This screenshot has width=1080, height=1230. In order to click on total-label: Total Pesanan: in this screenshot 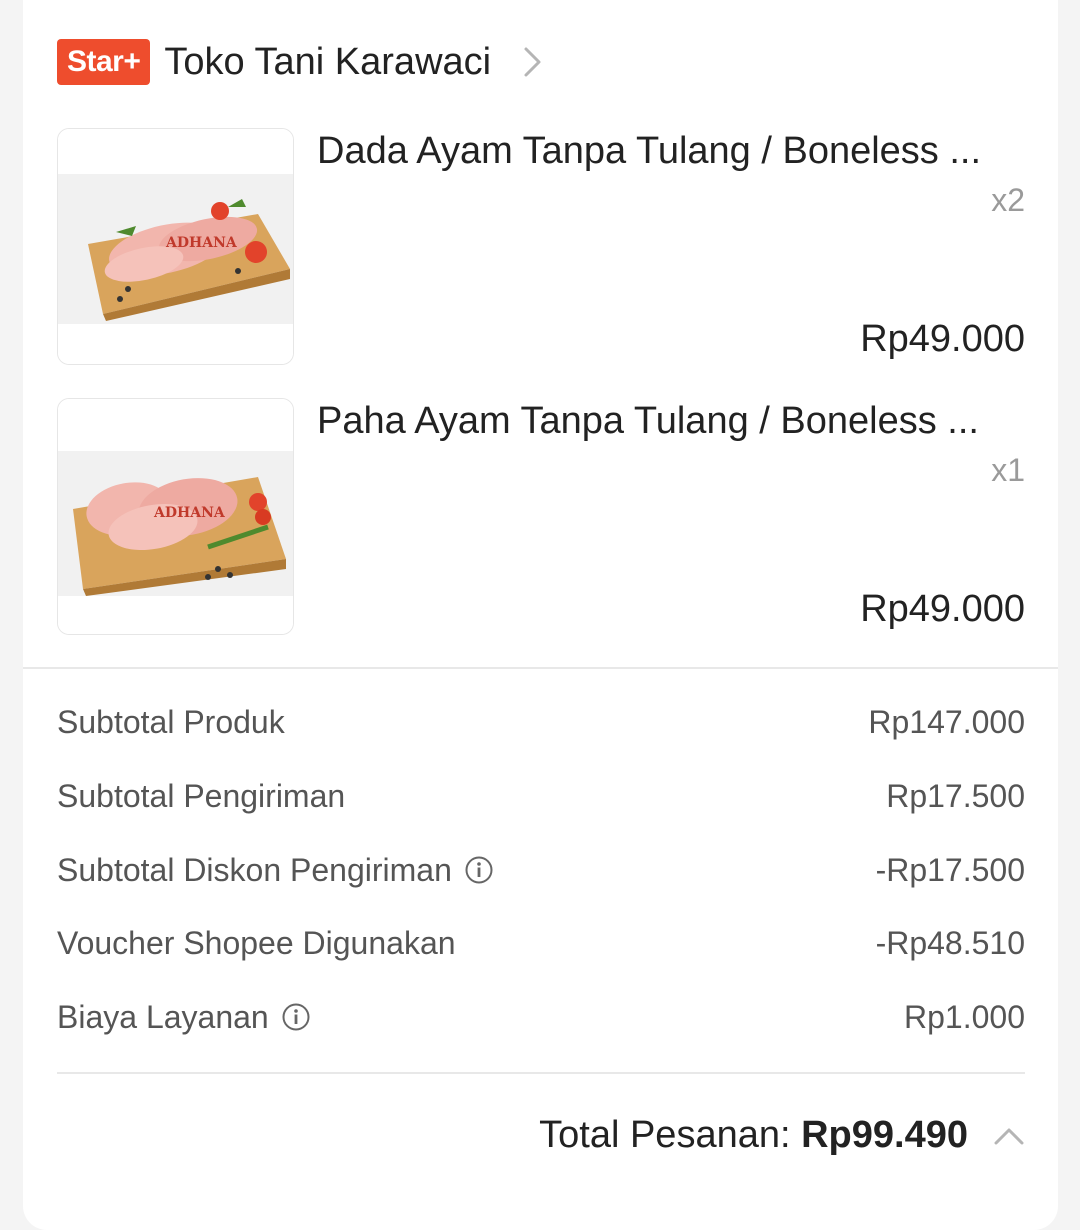, I will do `click(670, 1135)`.